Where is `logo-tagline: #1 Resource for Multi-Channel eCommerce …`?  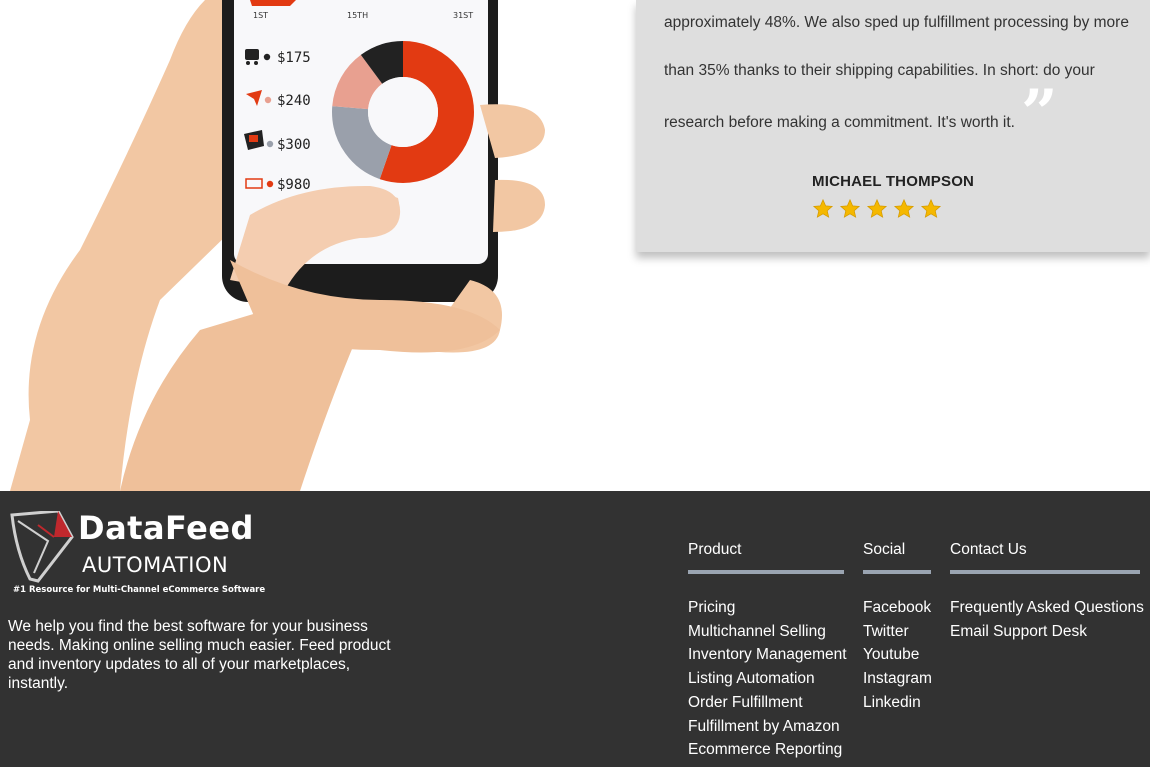
logo-tagline: #1 Resource for Multi-Channel eCommerce … is located at coordinates (139, 590).